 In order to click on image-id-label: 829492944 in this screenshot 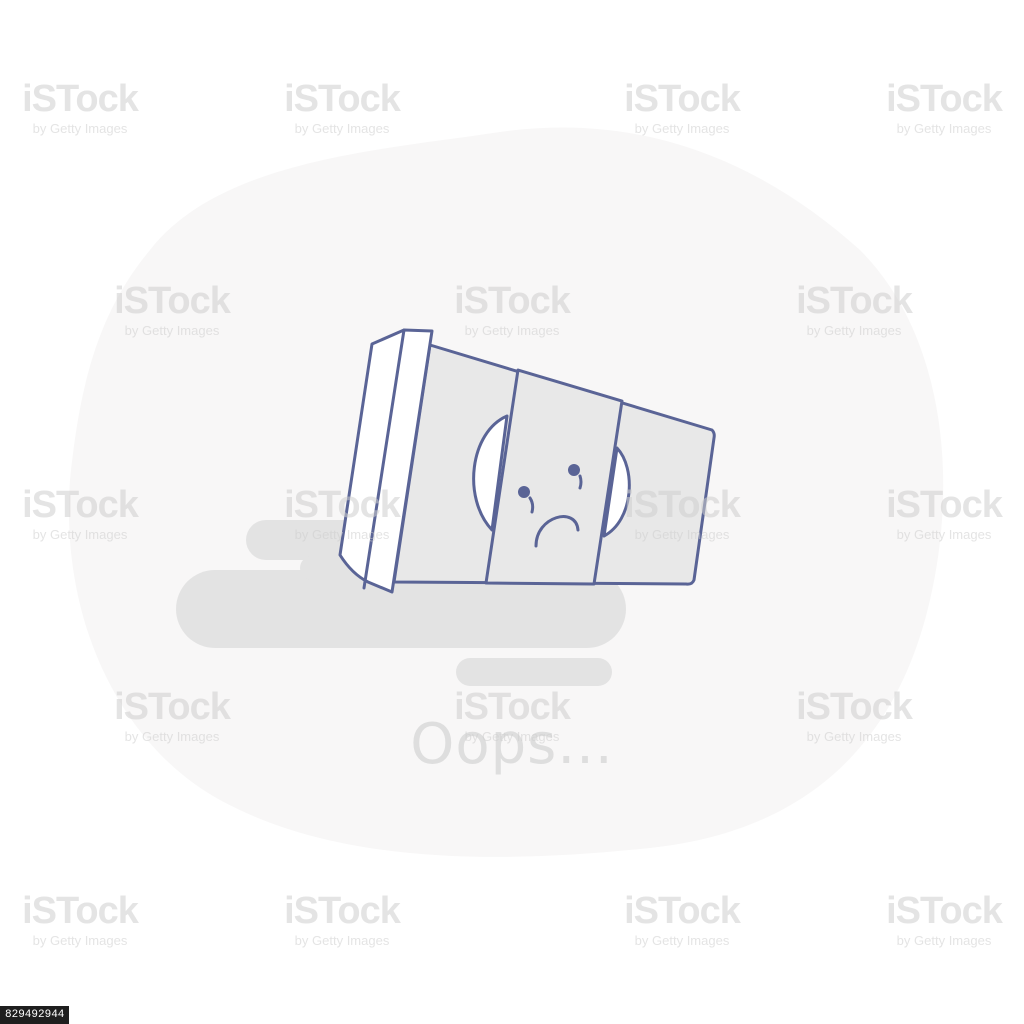, I will do `click(35, 1015)`.